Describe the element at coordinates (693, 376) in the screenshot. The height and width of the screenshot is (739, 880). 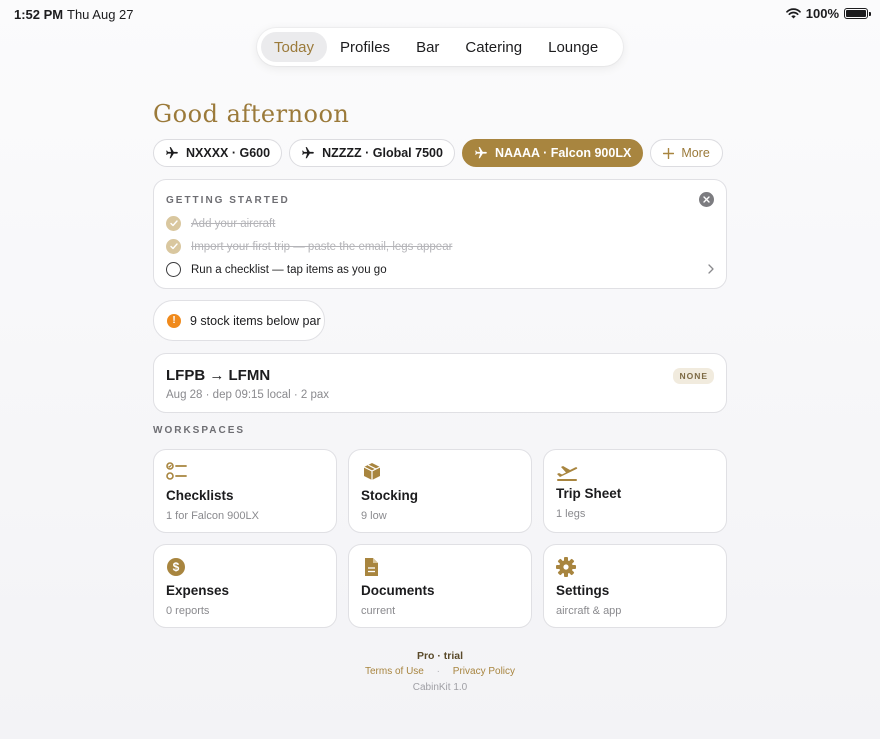
I see `trip-status-badge: NONE` at that location.